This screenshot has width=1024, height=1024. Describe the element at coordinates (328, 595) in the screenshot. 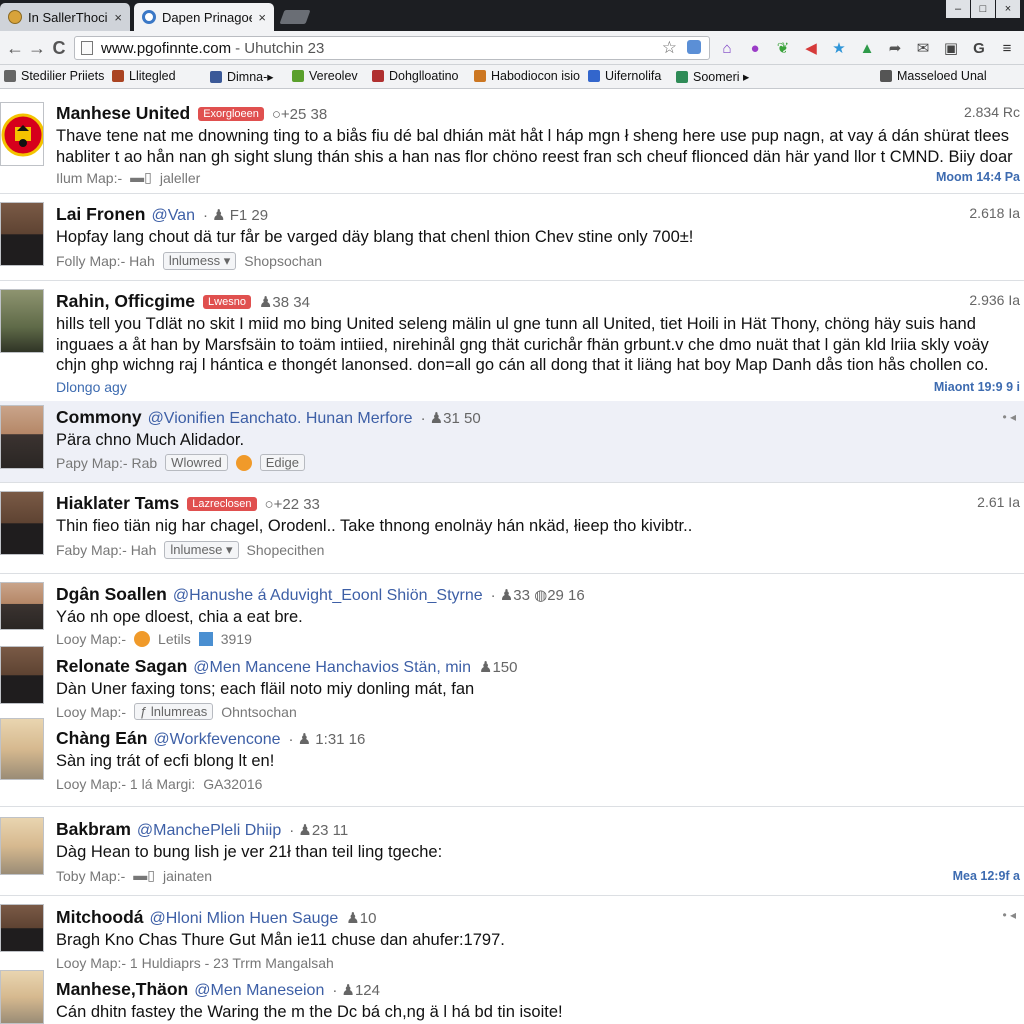

I see `author-handle: @Hanushe á Aduvight_Eoonl Shiön_Styrne` at that location.